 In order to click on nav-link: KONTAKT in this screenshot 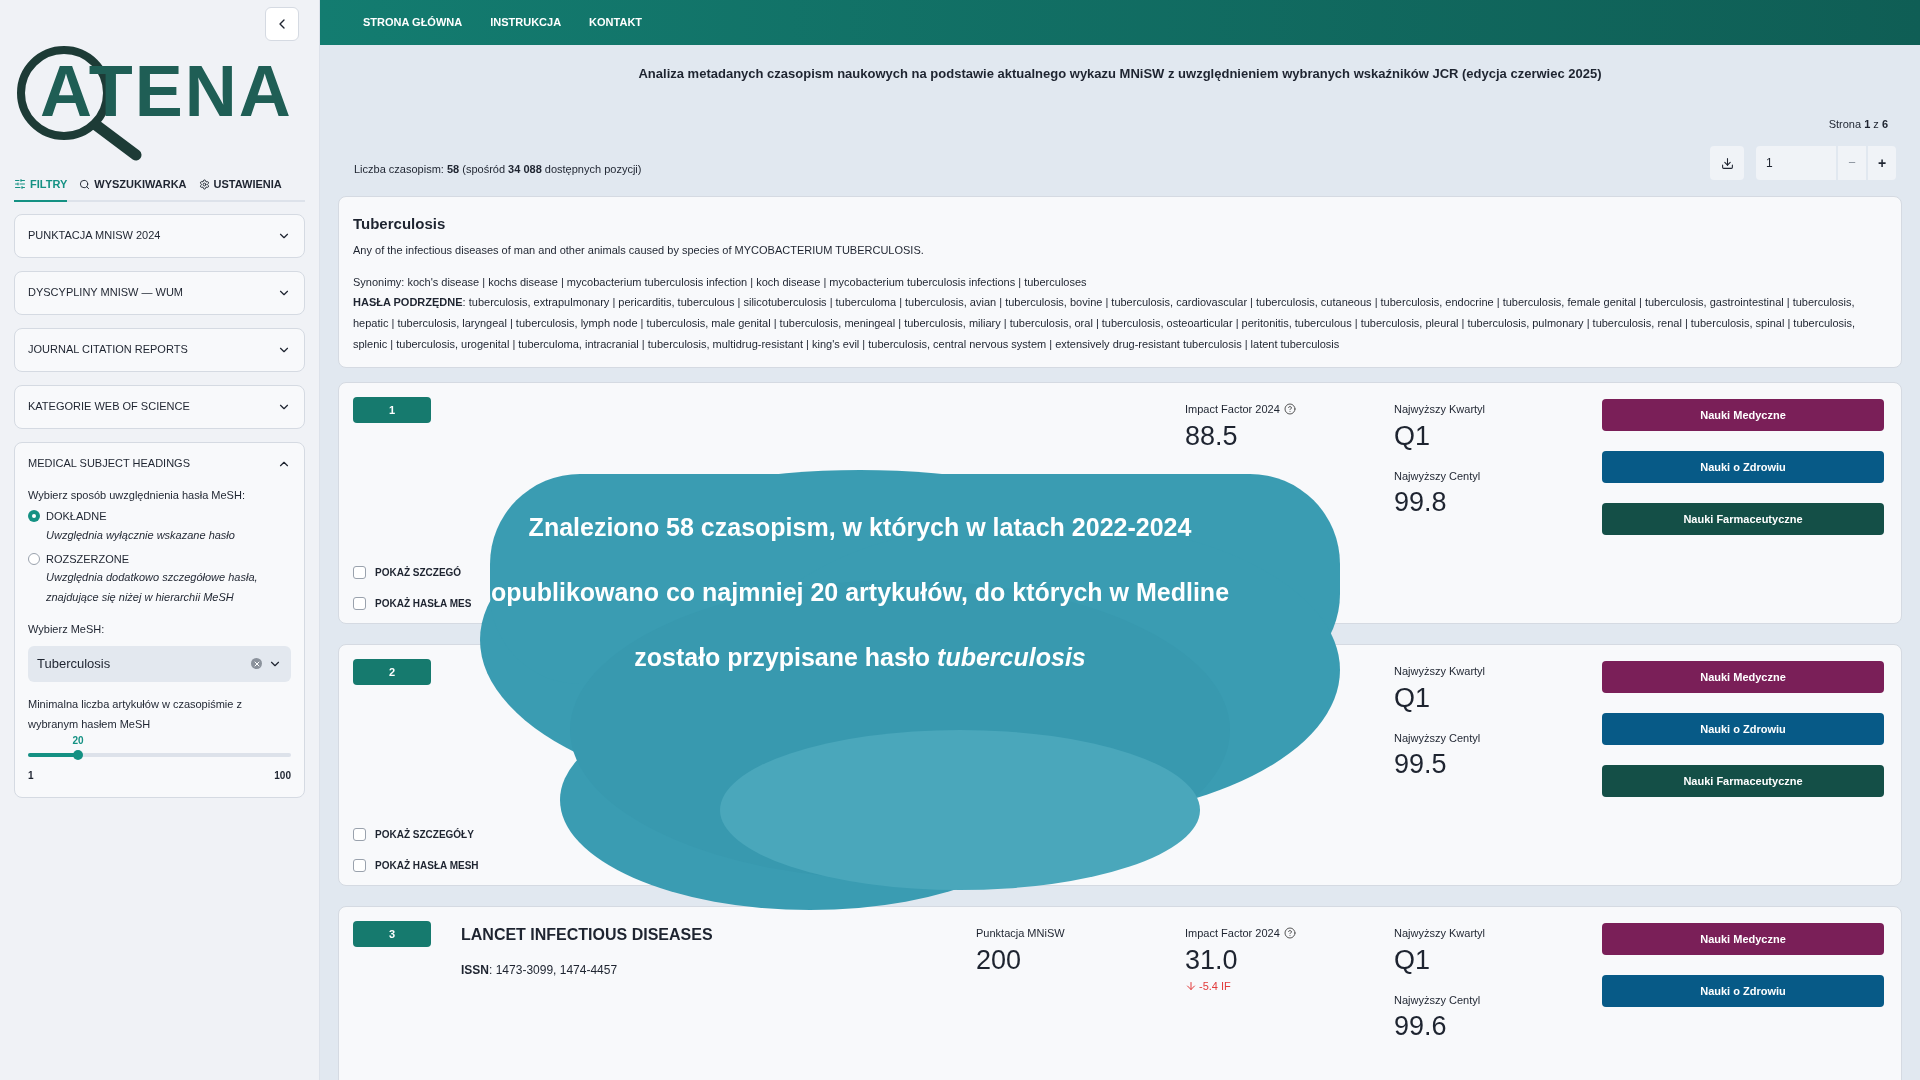, I will do `click(616, 22)`.